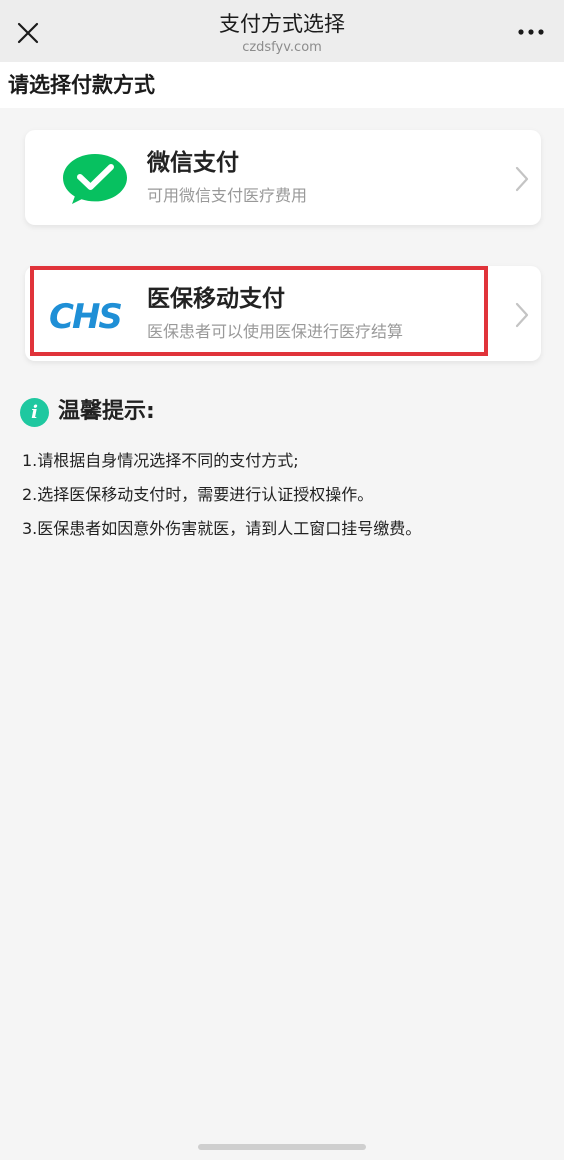  What do you see at coordinates (34, 412) in the screenshot?
I see `info-icon: i` at bounding box center [34, 412].